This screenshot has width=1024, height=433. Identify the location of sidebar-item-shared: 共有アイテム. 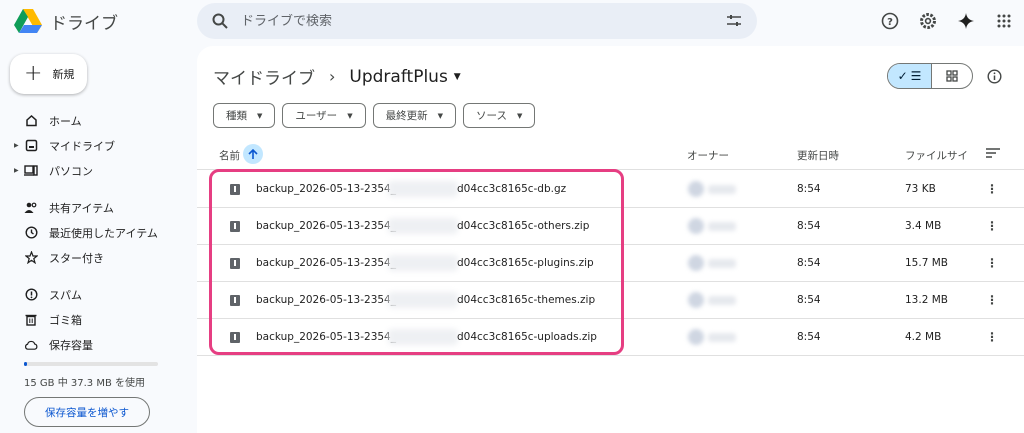
(101, 207).